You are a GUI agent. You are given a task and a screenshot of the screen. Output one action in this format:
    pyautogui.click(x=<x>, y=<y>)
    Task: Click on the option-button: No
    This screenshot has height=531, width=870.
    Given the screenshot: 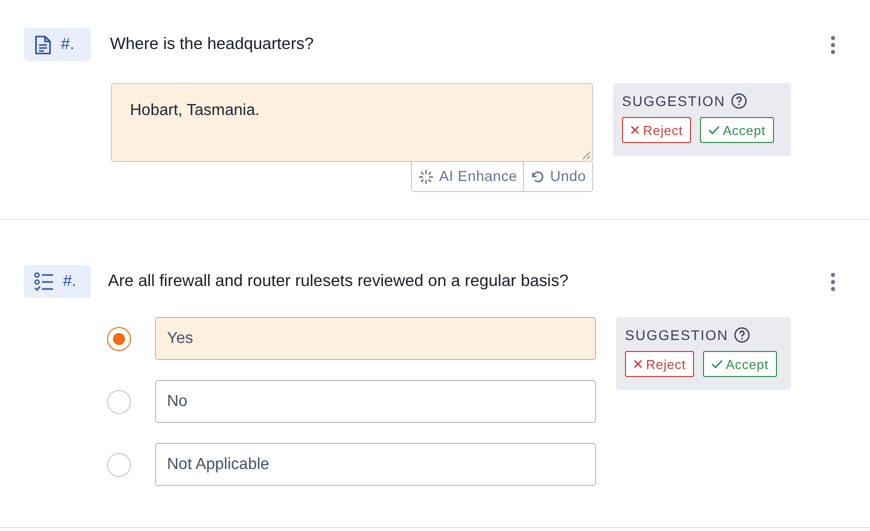 What is the action you would take?
    pyautogui.click(x=375, y=401)
    